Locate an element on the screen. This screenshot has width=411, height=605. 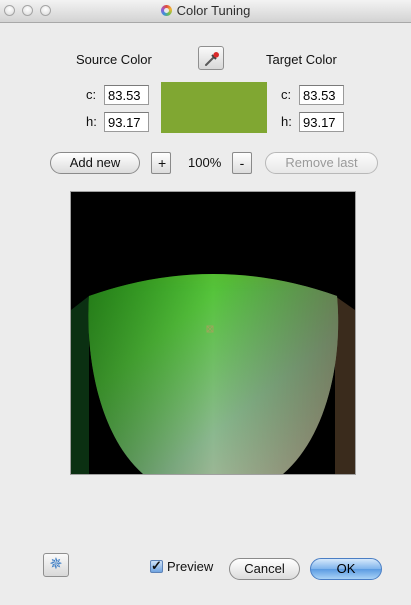
source-c-label: c: is located at coordinates (91, 94).